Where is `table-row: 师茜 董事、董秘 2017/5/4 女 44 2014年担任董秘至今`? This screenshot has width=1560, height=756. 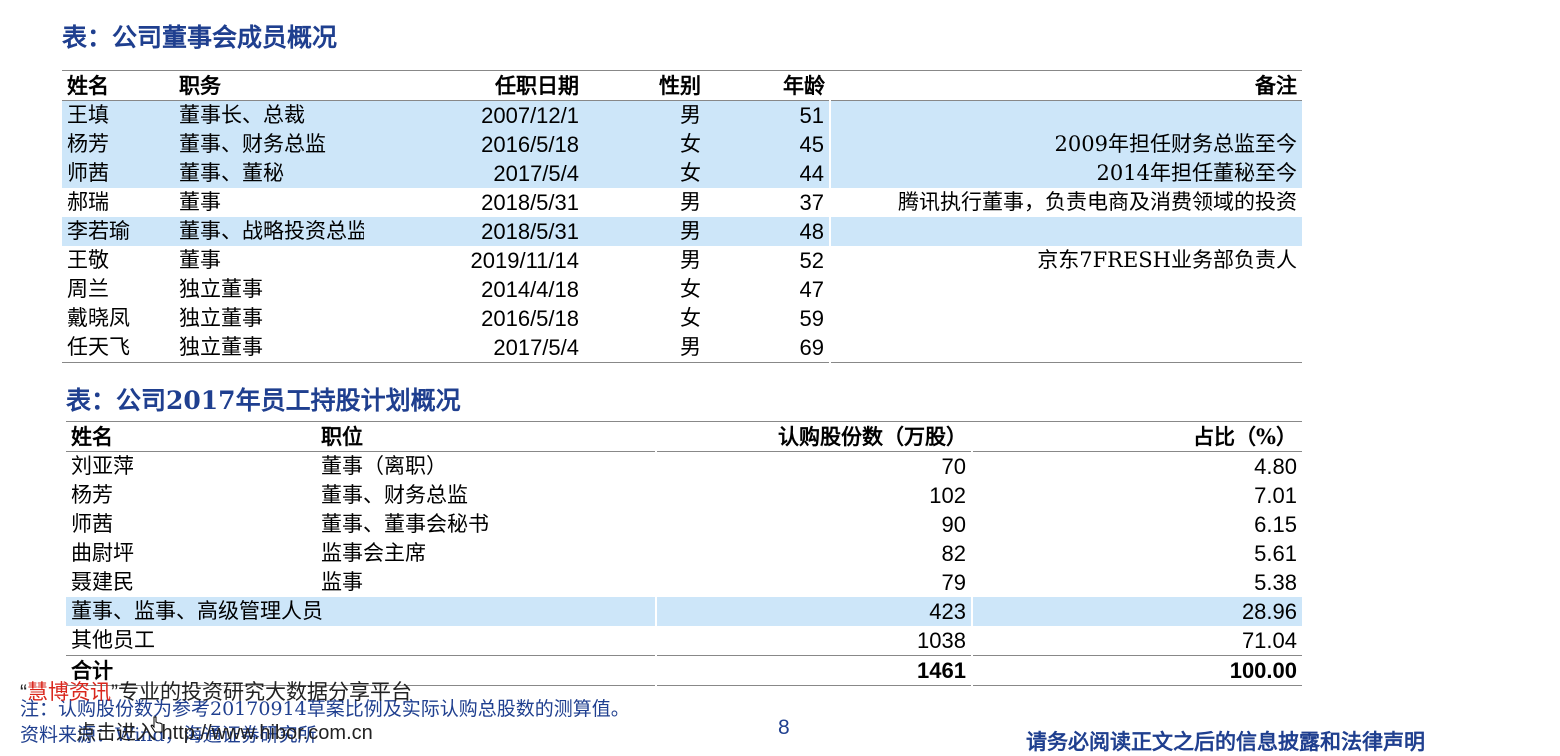 table-row: 师茜 董事、董秘 2017/5/4 女 44 2014年担任董秘至今 is located at coordinates (682, 173).